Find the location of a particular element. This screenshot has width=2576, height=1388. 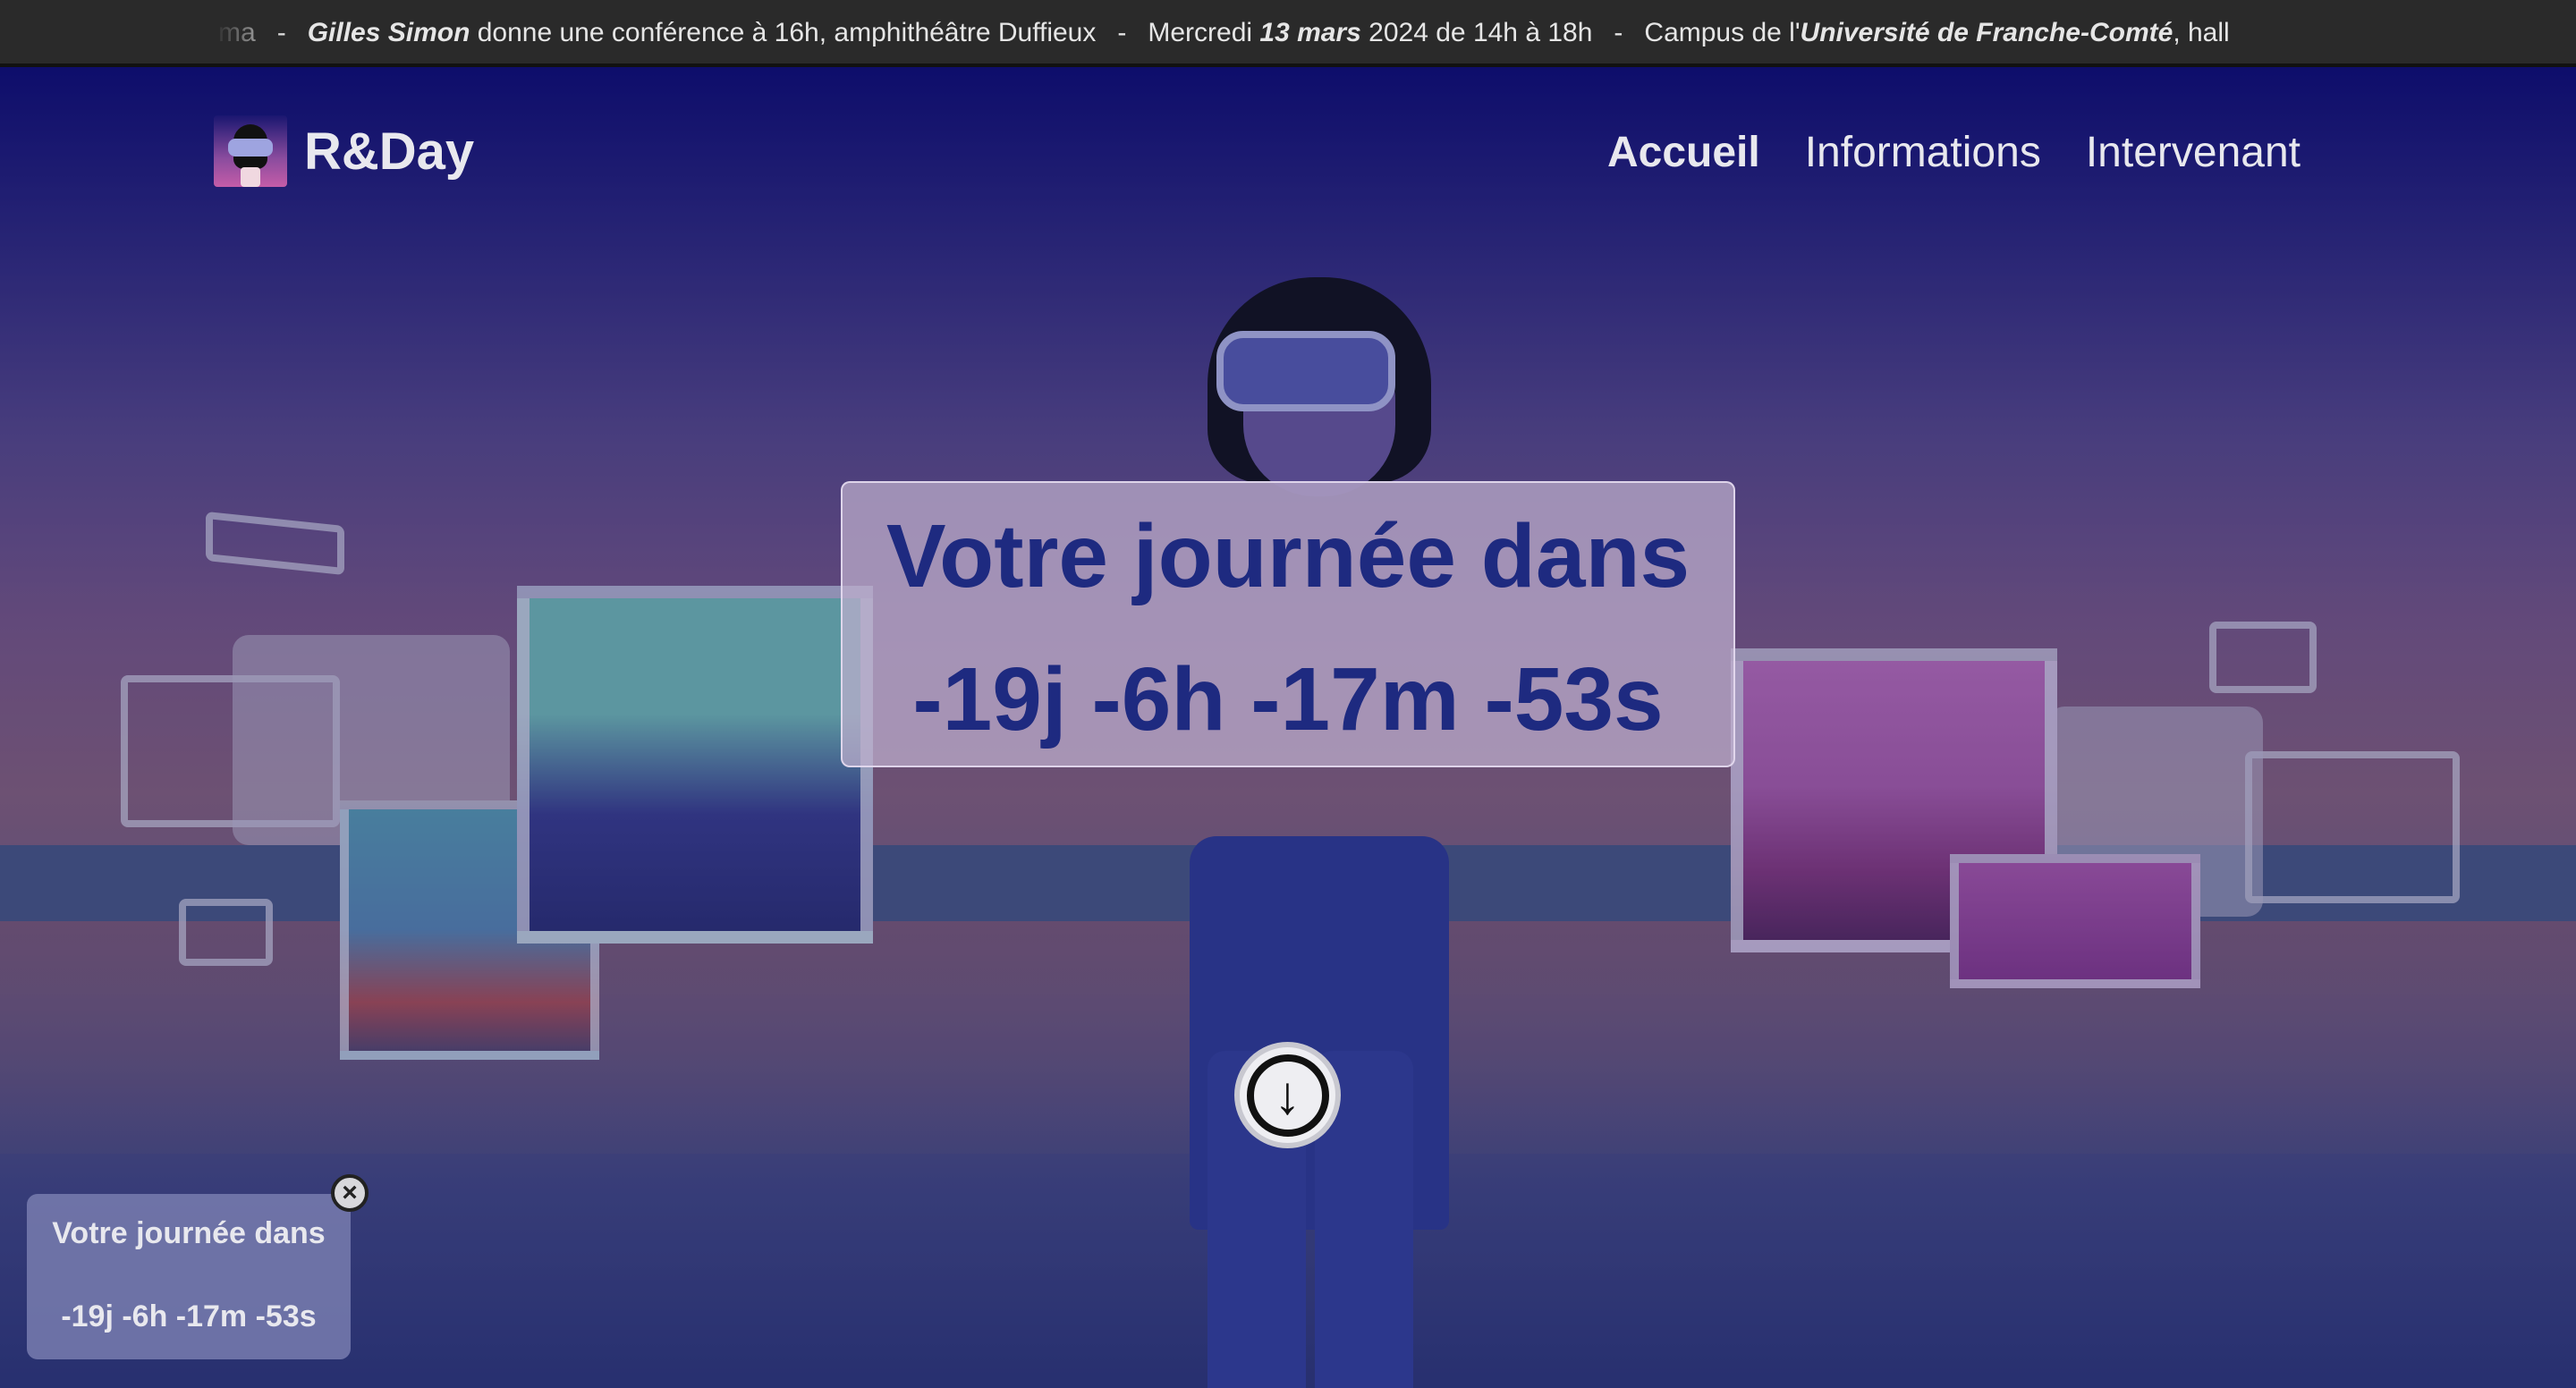

ticker-mask-right is located at coordinates (2477, 32).